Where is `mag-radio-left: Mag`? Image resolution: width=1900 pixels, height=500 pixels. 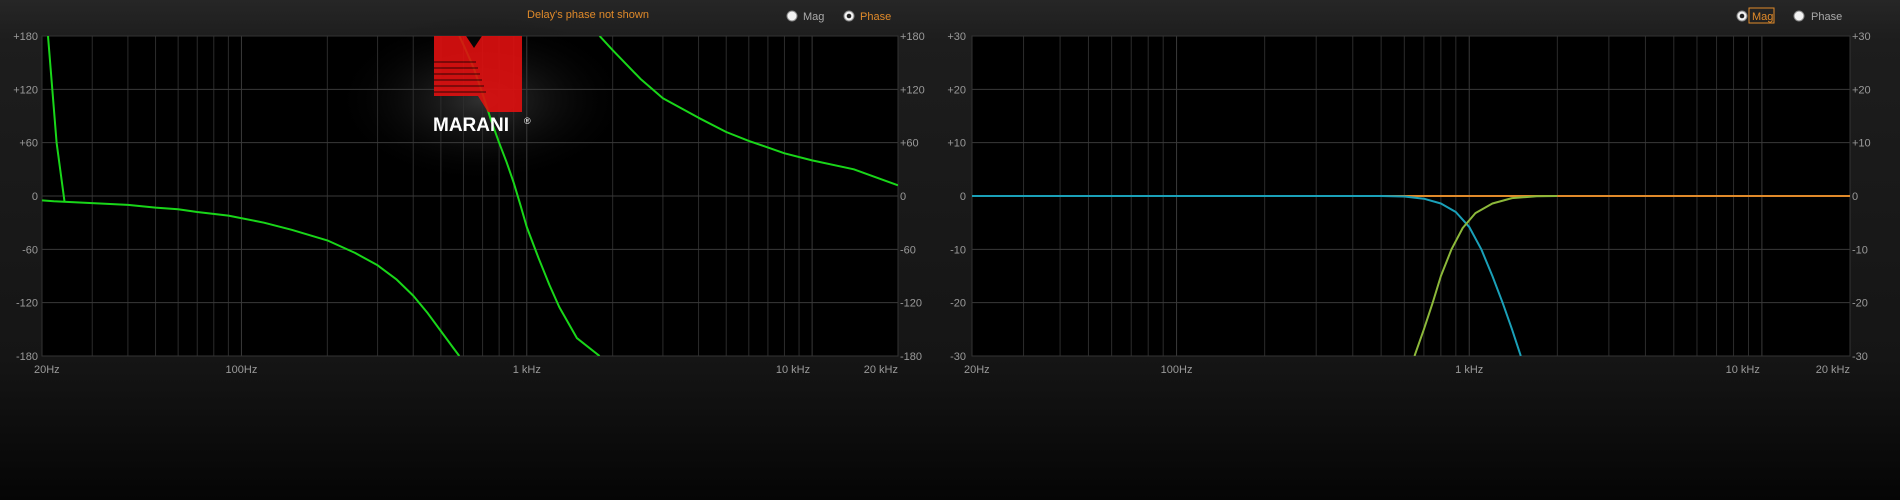 mag-radio-left: Mag is located at coordinates (805, 16).